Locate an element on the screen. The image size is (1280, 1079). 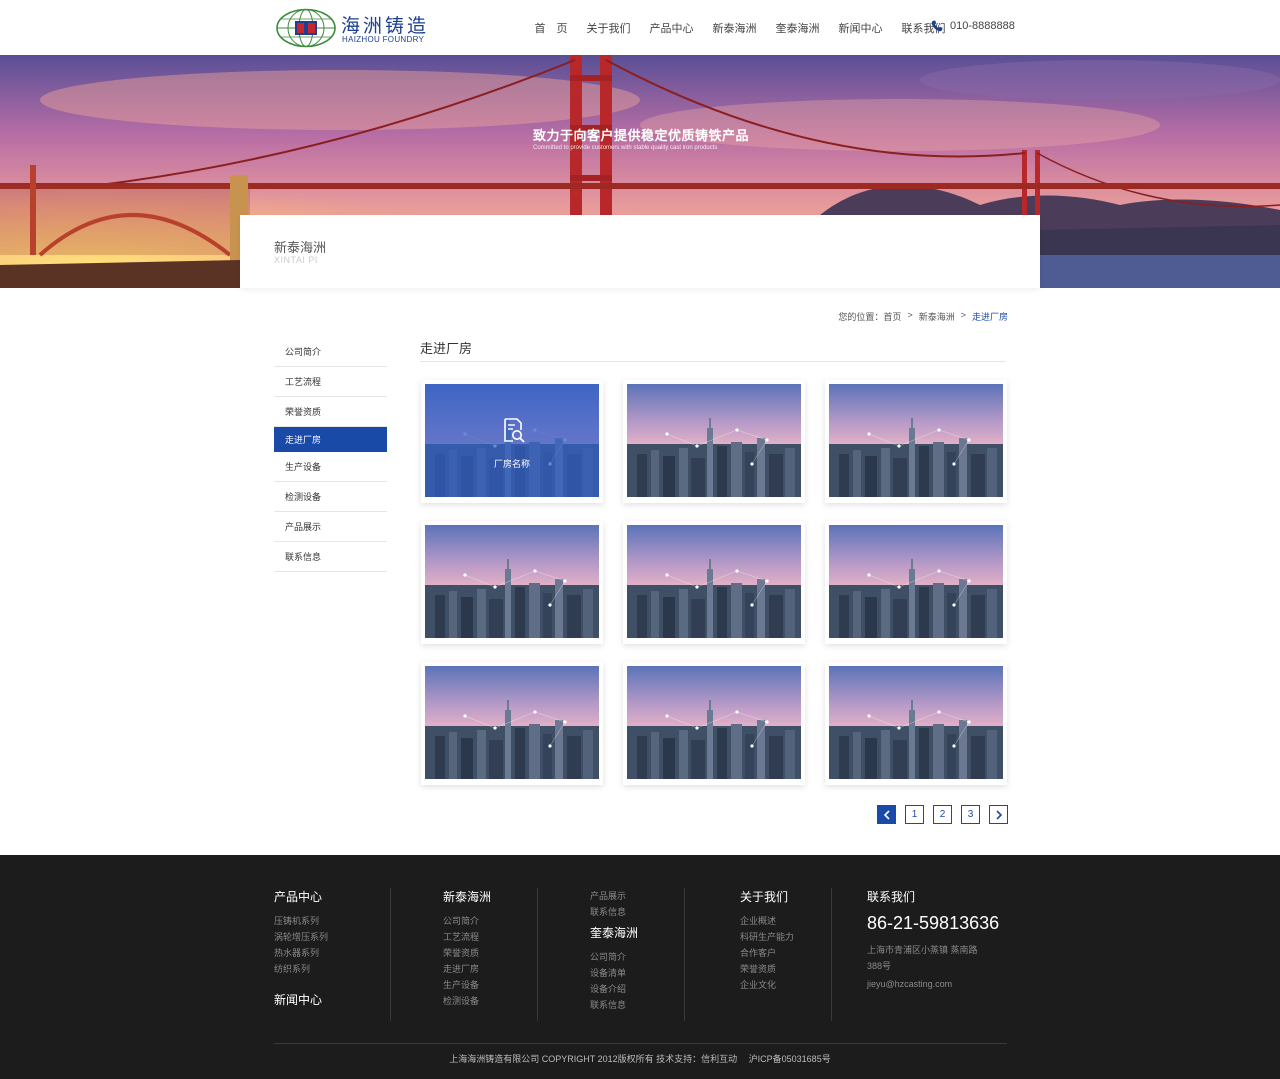
header-phone: 010-8888888 is located at coordinates (973, 26).